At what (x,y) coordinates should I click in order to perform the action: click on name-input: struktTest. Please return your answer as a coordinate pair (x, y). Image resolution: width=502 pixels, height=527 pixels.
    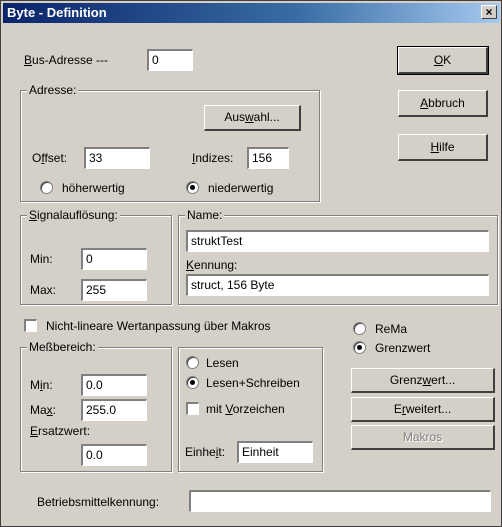
    Looking at the image, I should click on (337, 241).